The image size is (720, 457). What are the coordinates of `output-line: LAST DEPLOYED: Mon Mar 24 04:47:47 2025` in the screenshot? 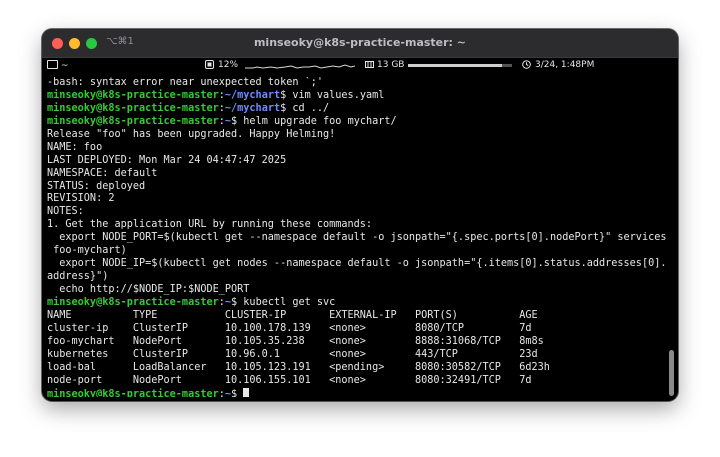 It's located at (359, 161).